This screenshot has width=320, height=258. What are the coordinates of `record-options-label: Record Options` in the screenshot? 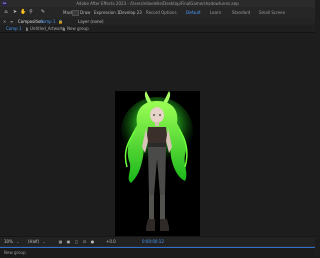 It's located at (161, 12).